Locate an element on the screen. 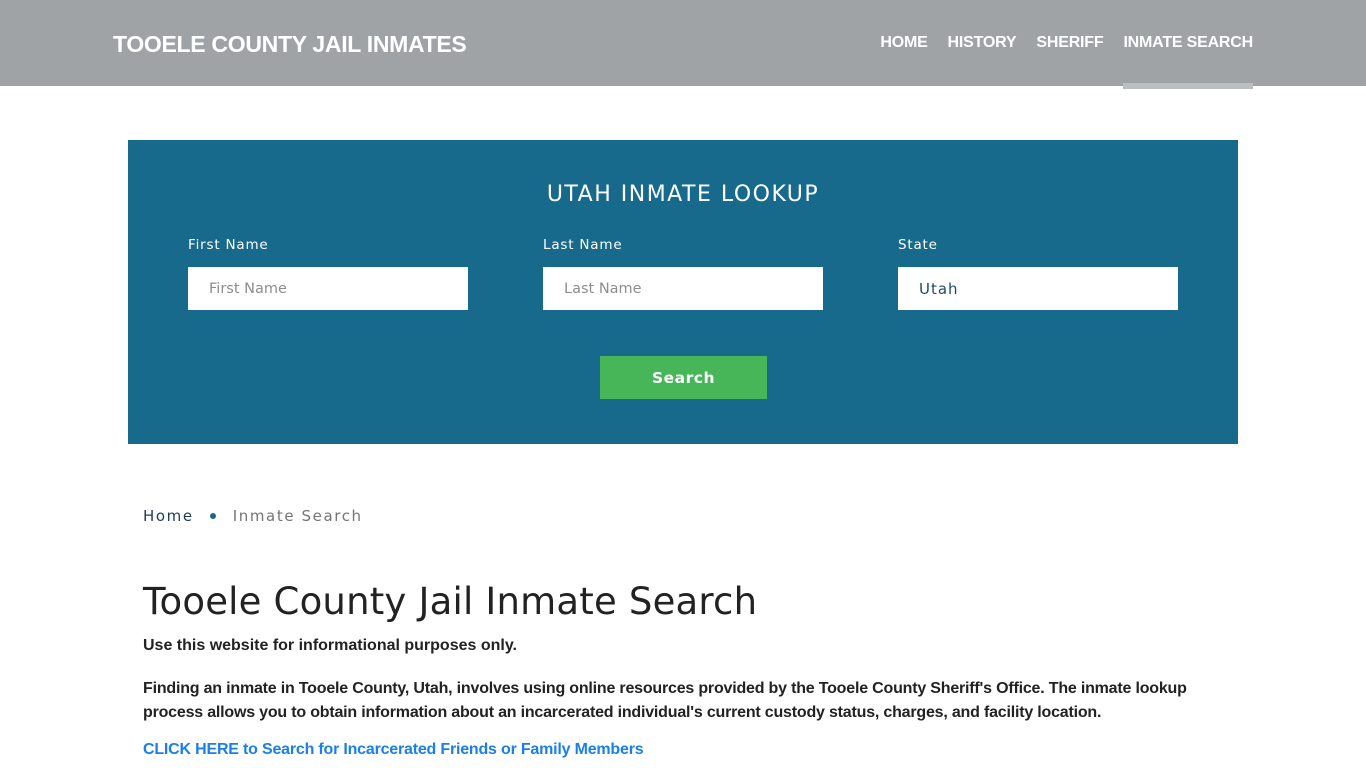 This screenshot has height=768, width=1366. nav-home: HOME is located at coordinates (903, 43).